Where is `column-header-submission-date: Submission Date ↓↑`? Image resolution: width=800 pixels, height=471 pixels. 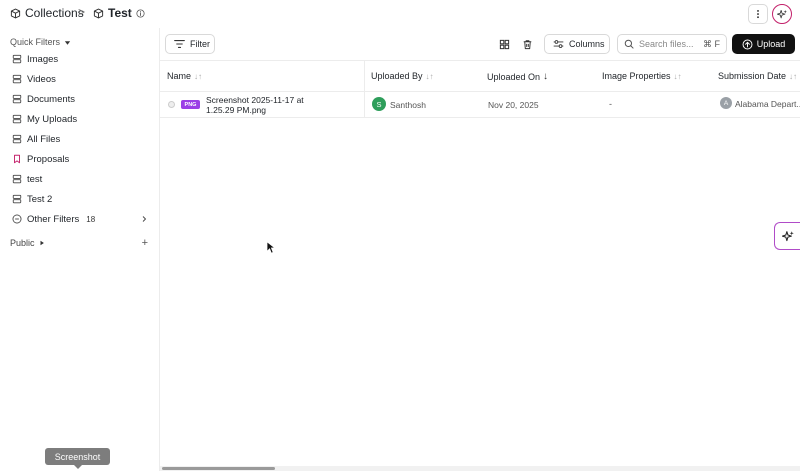 column-header-submission-date: Submission Date ↓↑ is located at coordinates (757, 76).